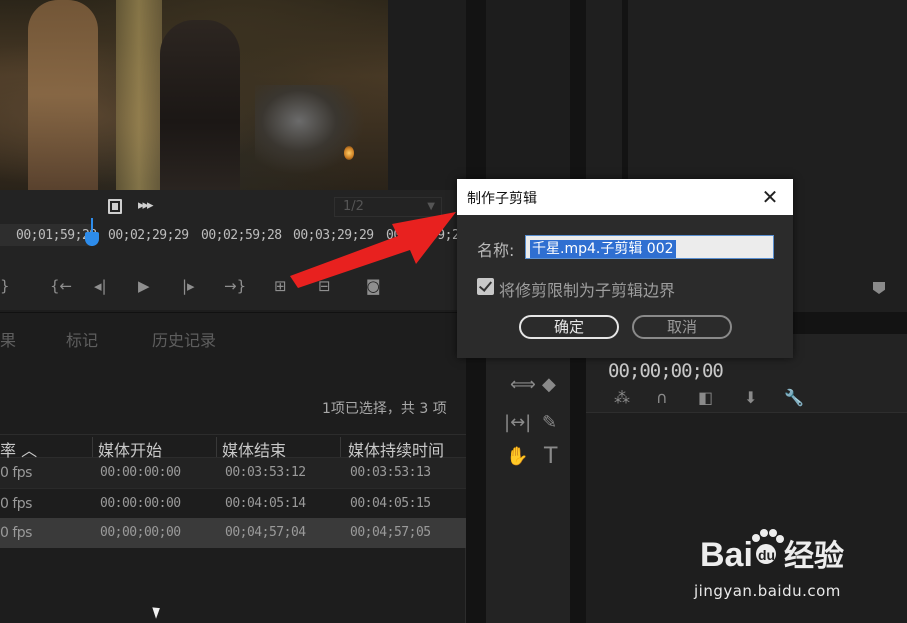  What do you see at coordinates (235, 286) in the screenshot?
I see `go-to-out-icon: →}` at bounding box center [235, 286].